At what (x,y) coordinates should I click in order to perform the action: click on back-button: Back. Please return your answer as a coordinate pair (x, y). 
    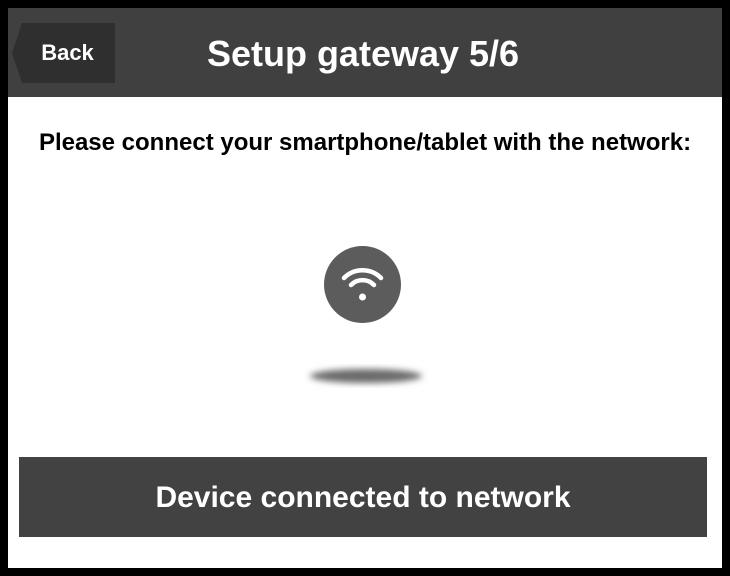
    Looking at the image, I should click on (63, 53).